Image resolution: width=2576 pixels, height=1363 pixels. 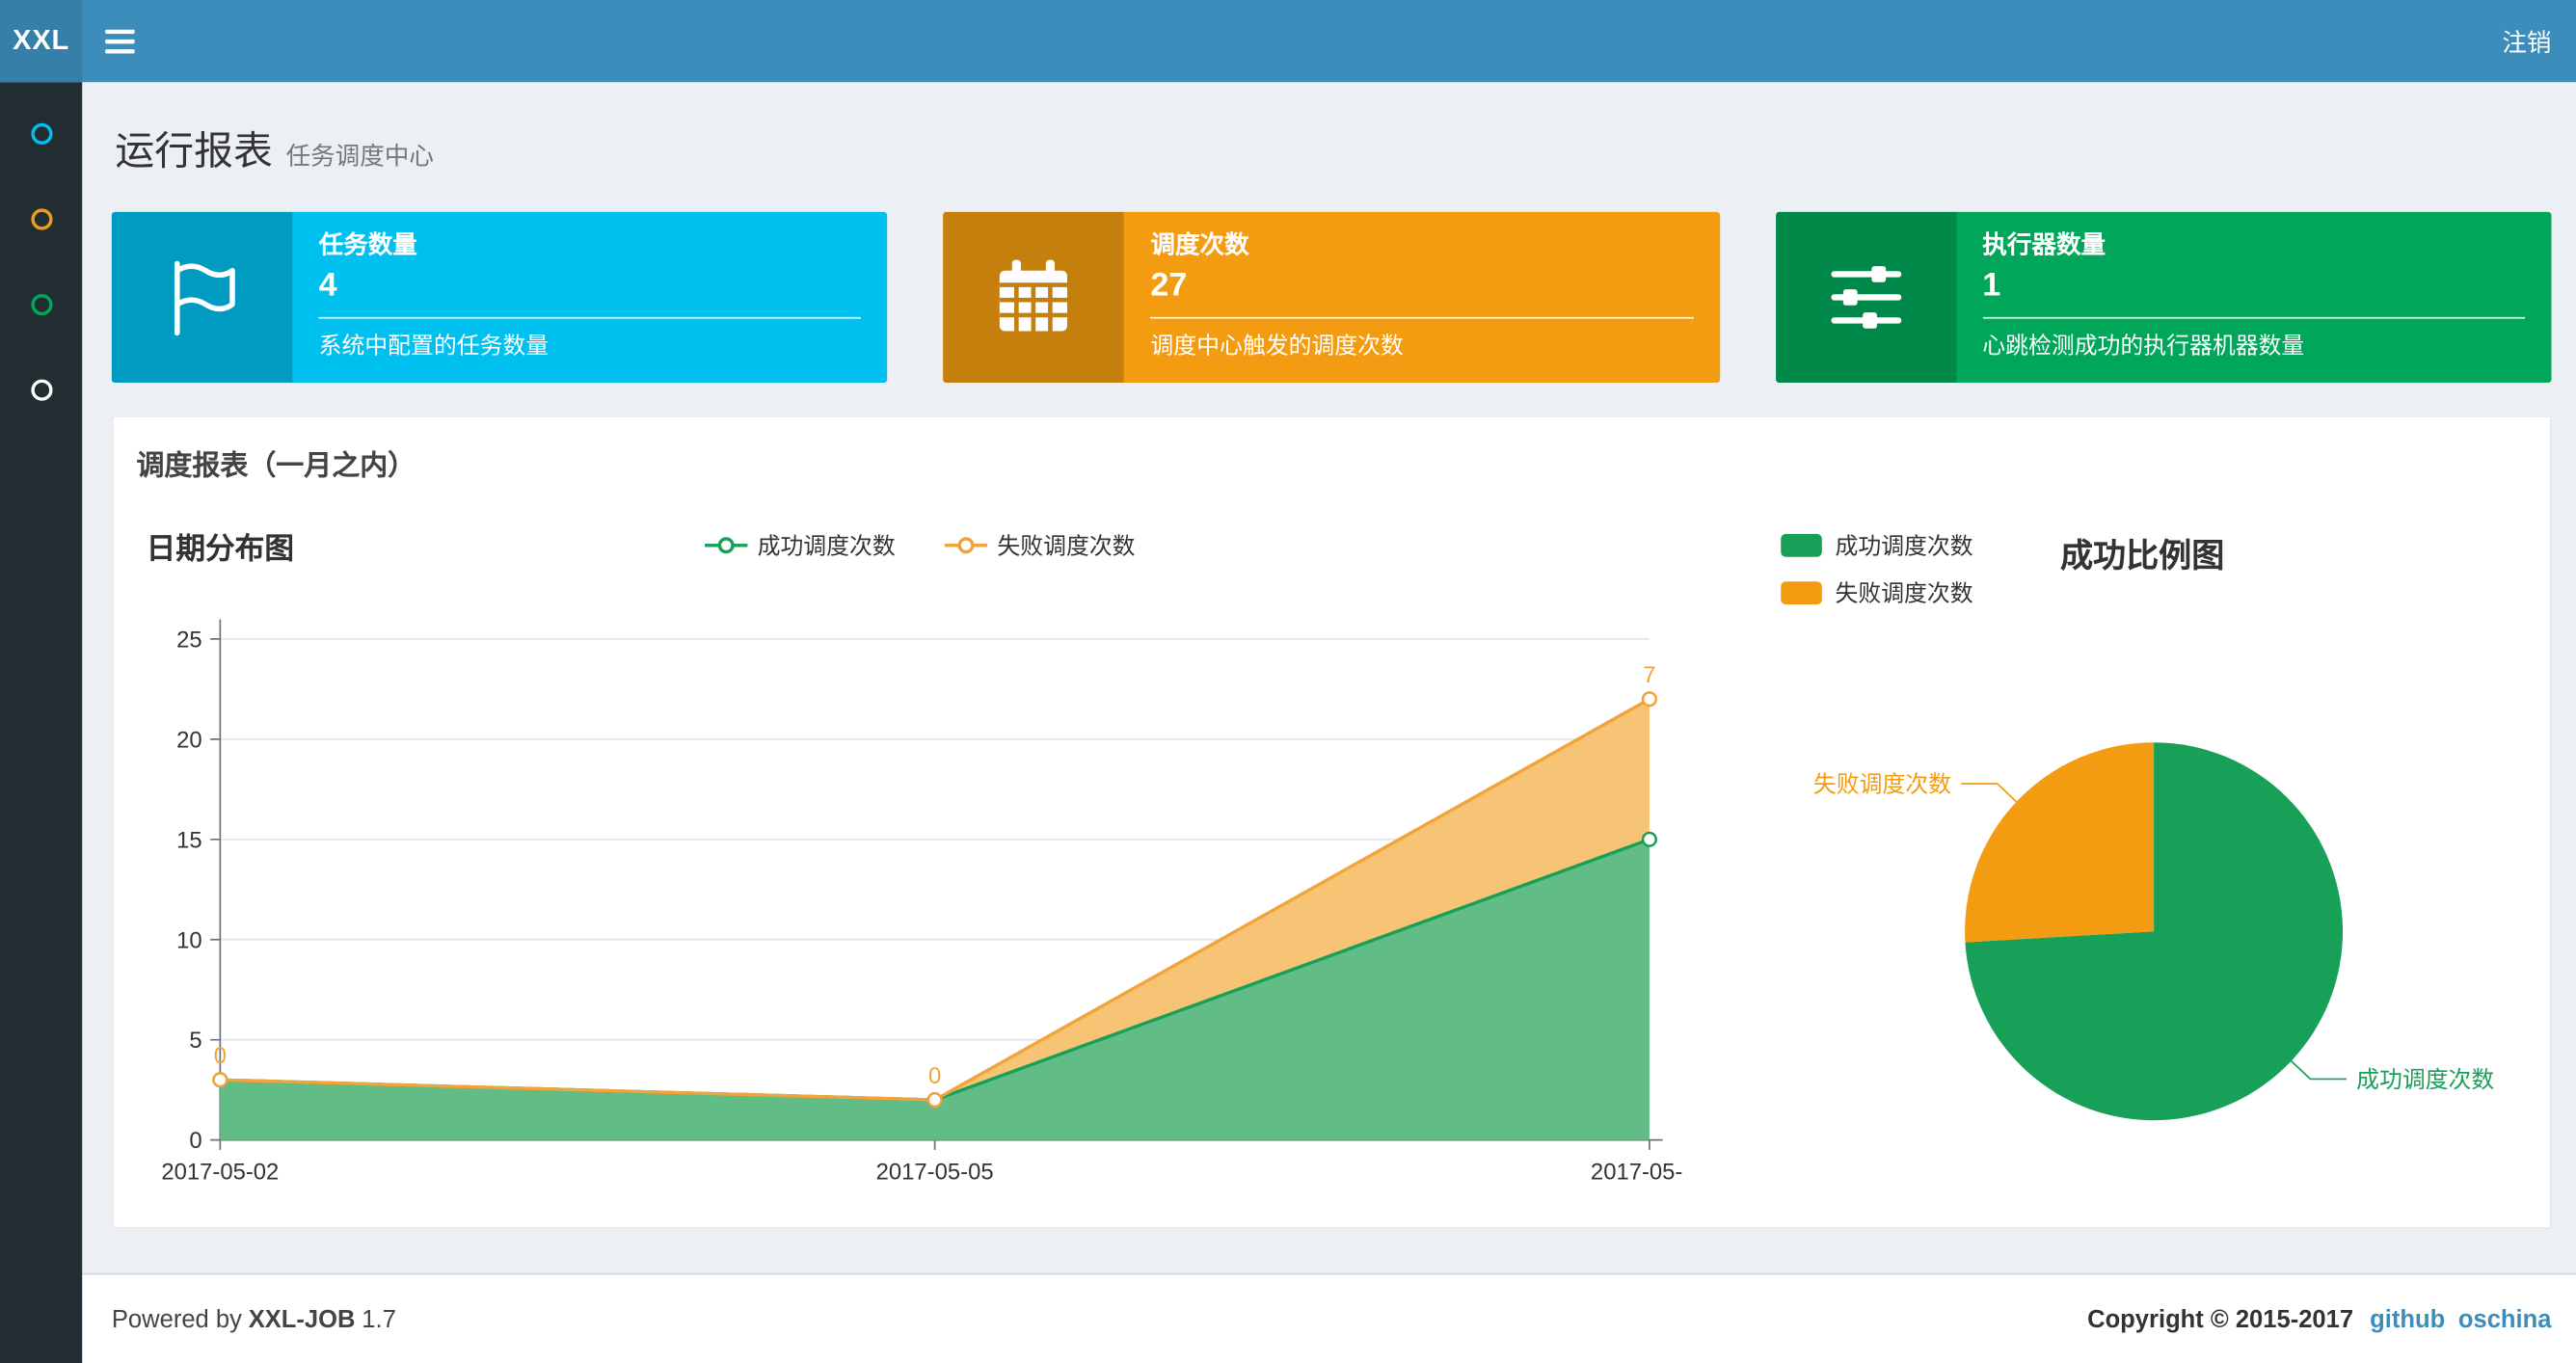 I want to click on line-chart-legend: 成功调度次数 失败调度次数, so click(x=921, y=545).